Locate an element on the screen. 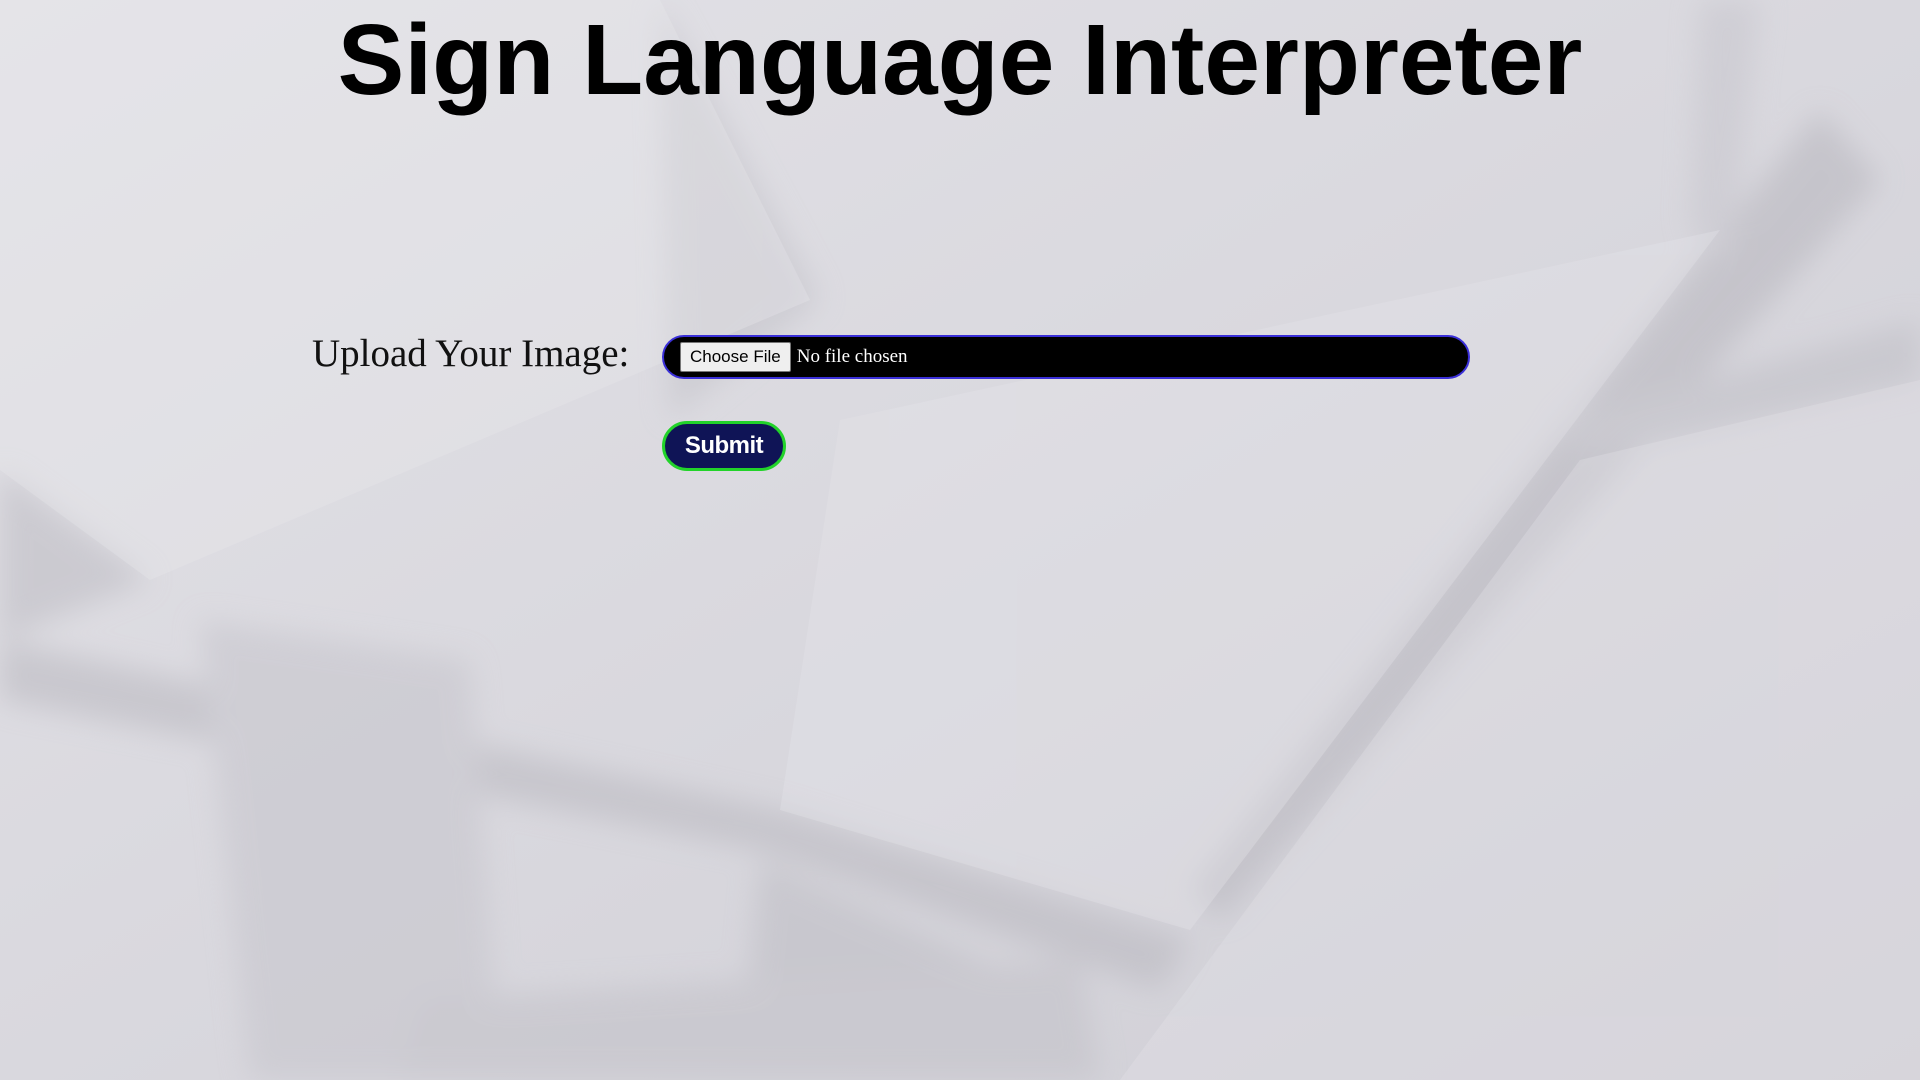 The width and height of the screenshot is (1920, 1080). page-title: Sign Language Interpreter is located at coordinates (960, 60).